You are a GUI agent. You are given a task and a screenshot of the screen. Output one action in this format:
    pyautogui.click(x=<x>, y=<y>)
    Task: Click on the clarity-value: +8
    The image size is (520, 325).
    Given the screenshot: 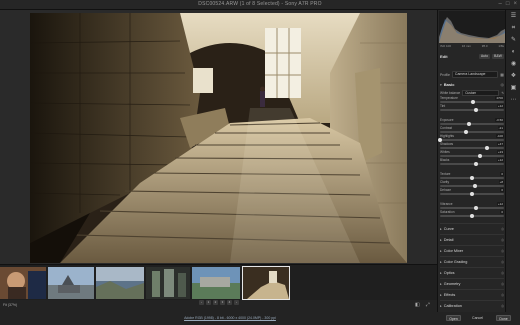 What is the action you would take?
    pyautogui.click(x=501, y=181)
    